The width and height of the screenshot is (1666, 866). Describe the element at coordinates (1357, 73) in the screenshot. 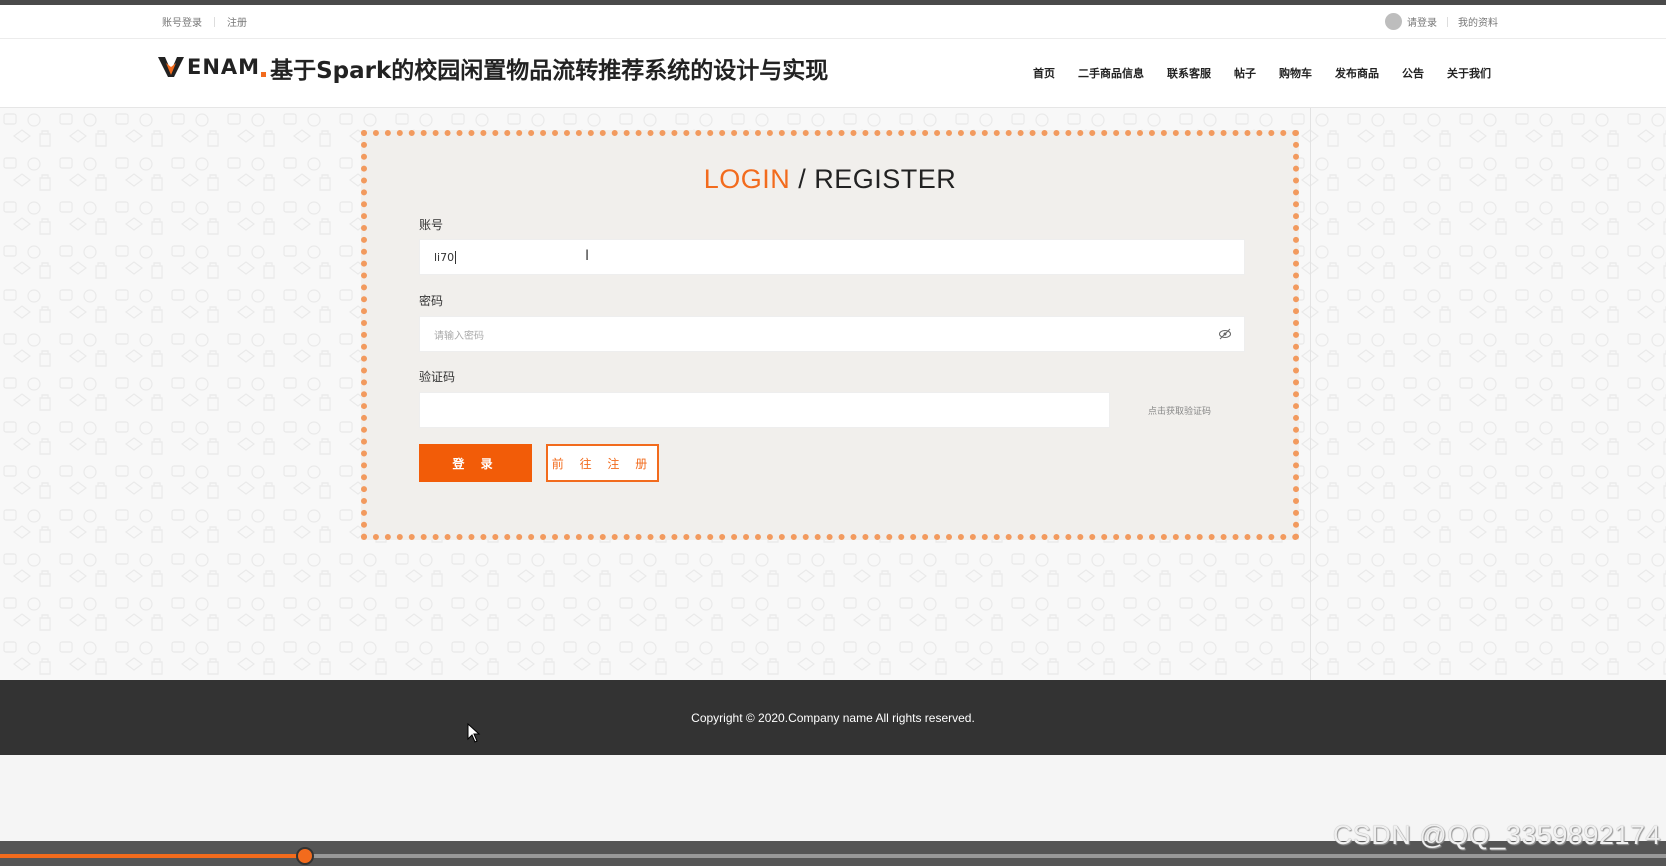

I see `nav-publish-goods: 发布商品` at that location.